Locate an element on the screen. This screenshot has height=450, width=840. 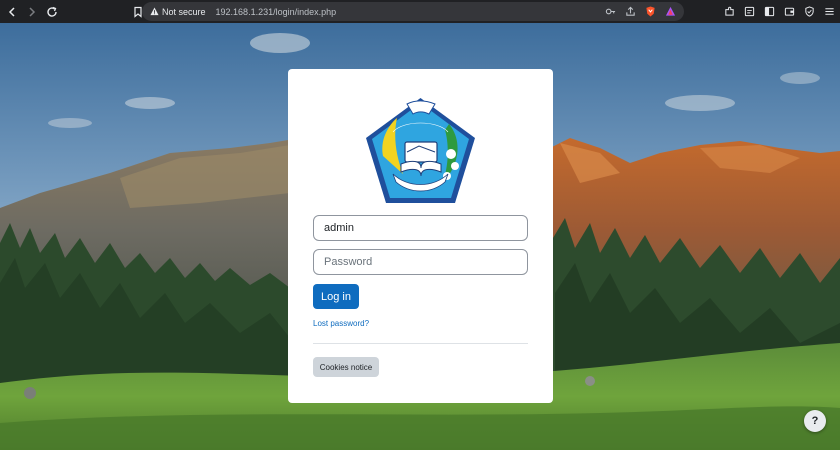
share-icon is located at coordinates (630, 11).